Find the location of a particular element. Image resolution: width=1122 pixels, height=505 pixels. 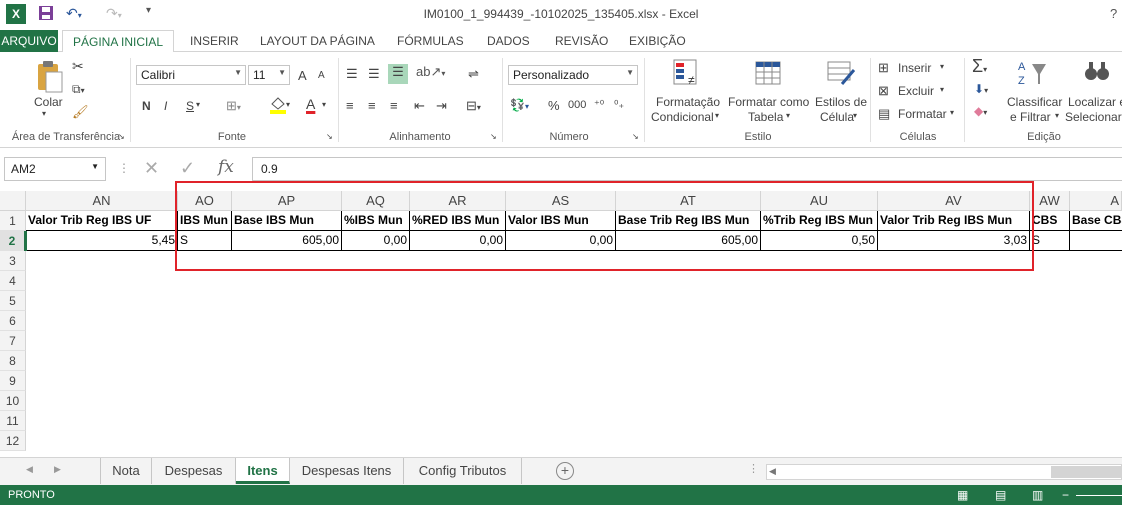

zoom-out-icon: − is located at coordinates (1065, 495).